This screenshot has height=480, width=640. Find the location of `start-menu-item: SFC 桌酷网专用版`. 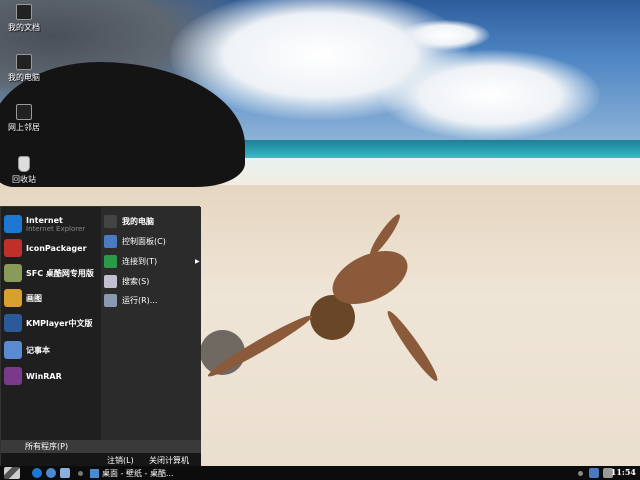

start-menu-item: SFC 桌酷网专用版 is located at coordinates (49, 273).